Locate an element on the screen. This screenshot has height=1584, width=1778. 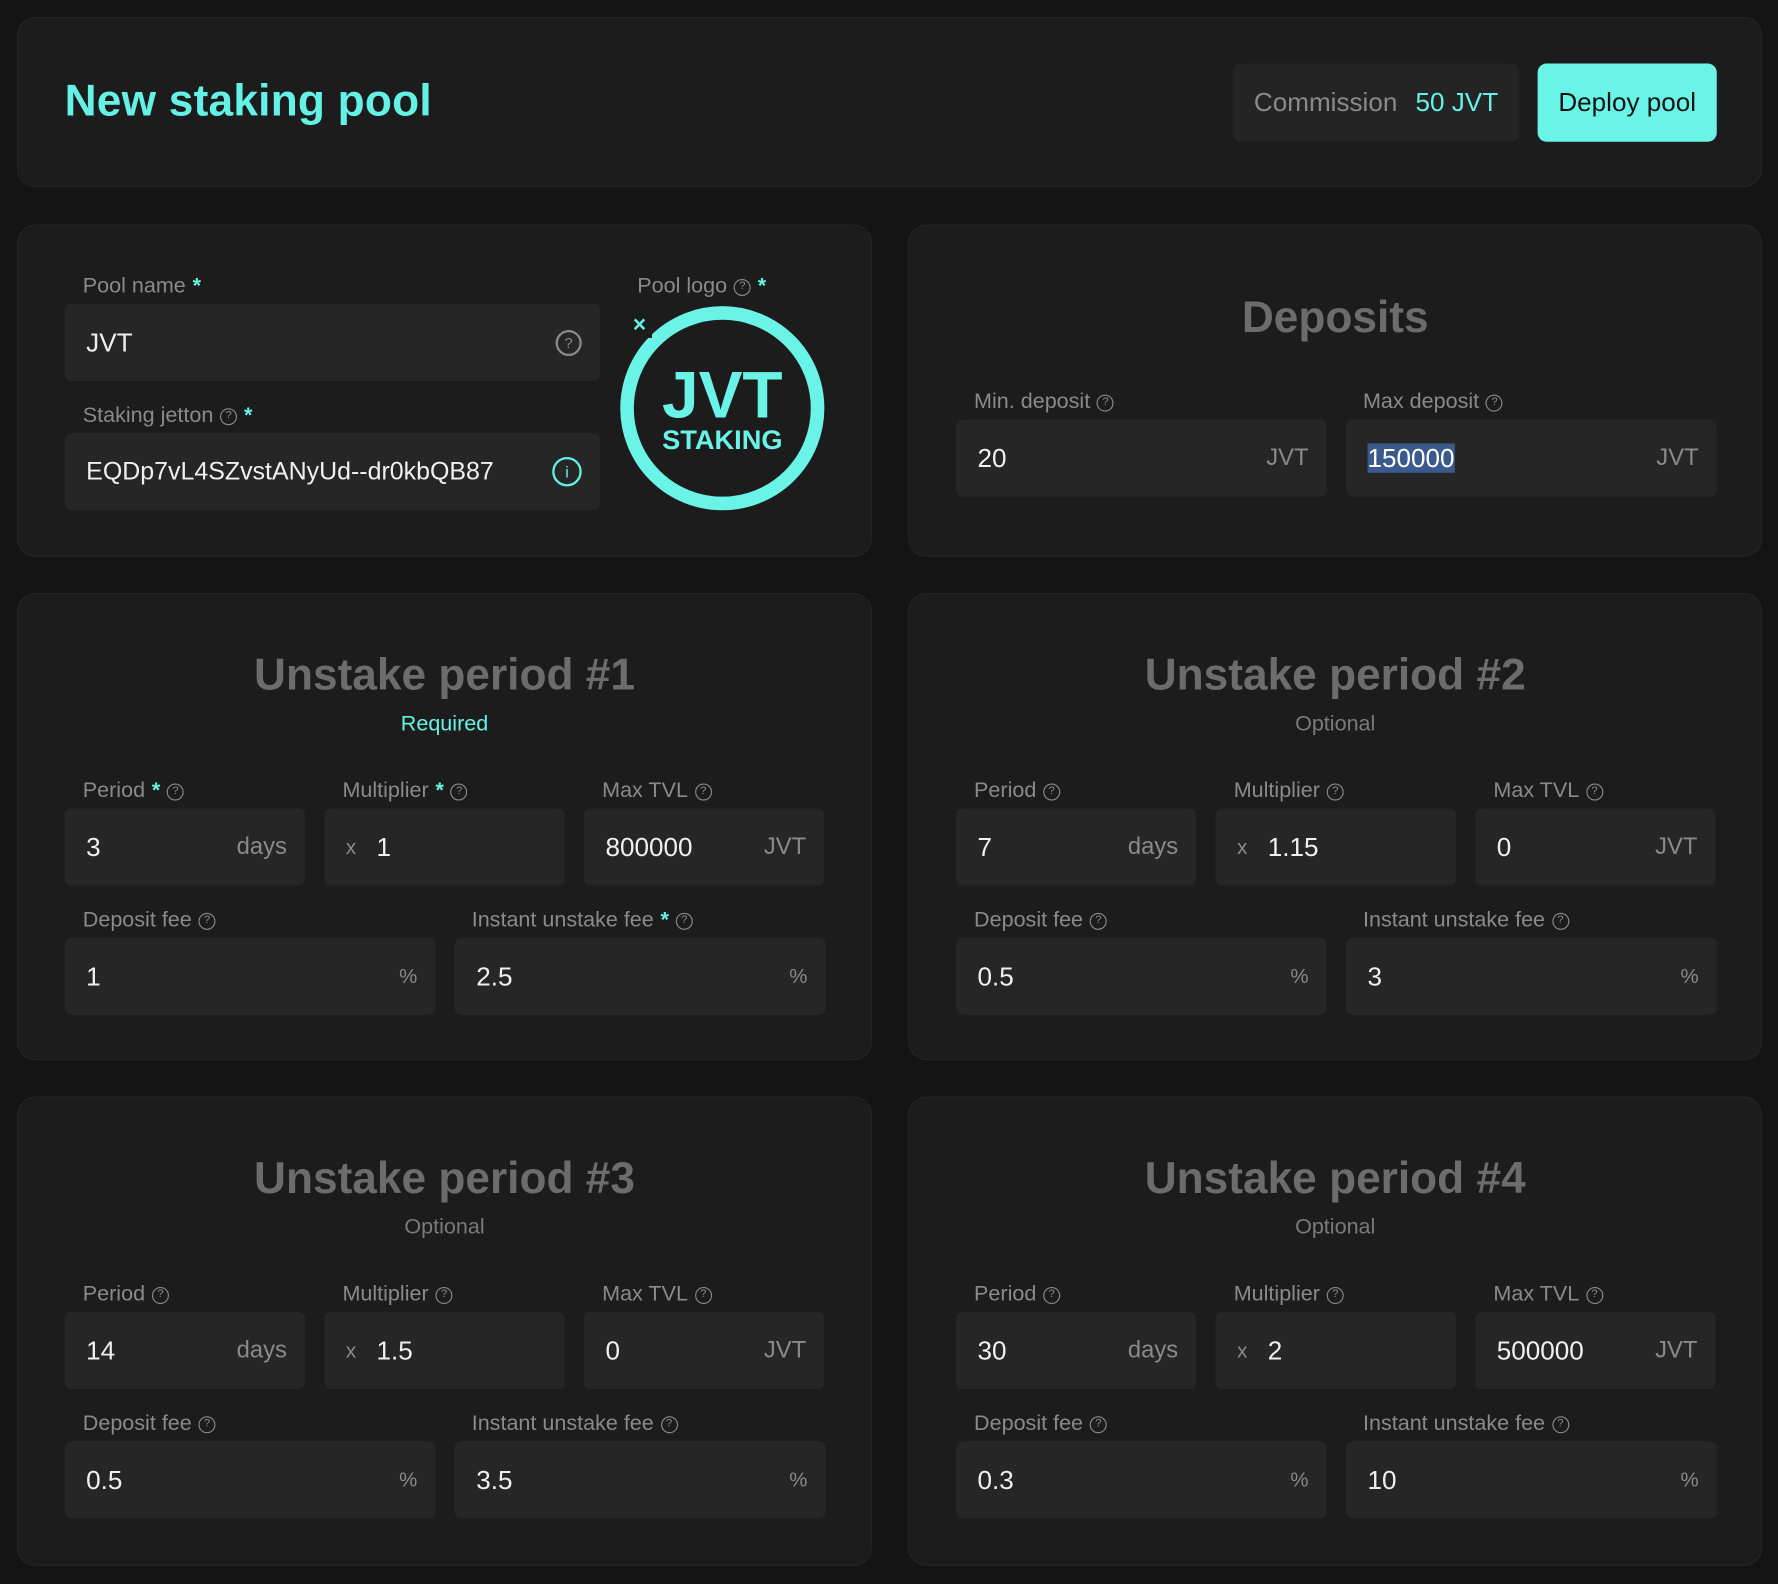
staking-jetton-input: EQDp7vL4SZvstANyUd--dr0kbQB87 i is located at coordinates (332, 472).